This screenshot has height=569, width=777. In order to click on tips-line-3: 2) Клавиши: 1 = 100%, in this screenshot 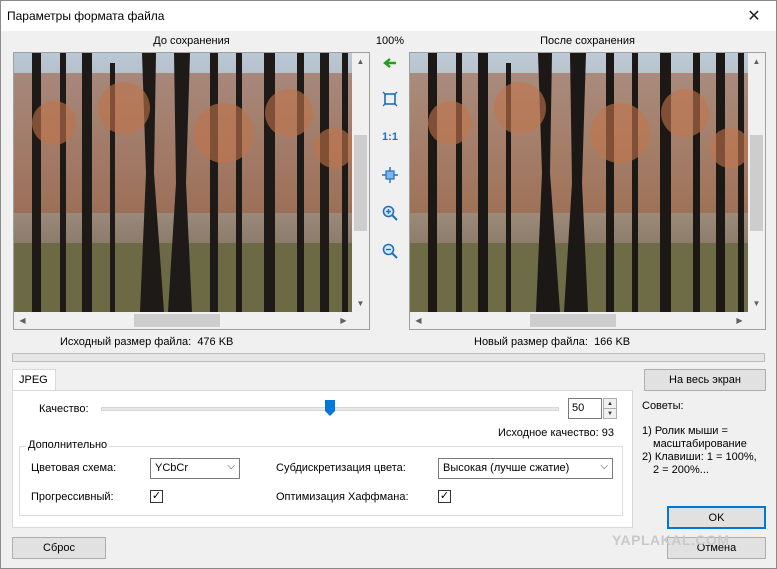, I will do `click(699, 457)`.